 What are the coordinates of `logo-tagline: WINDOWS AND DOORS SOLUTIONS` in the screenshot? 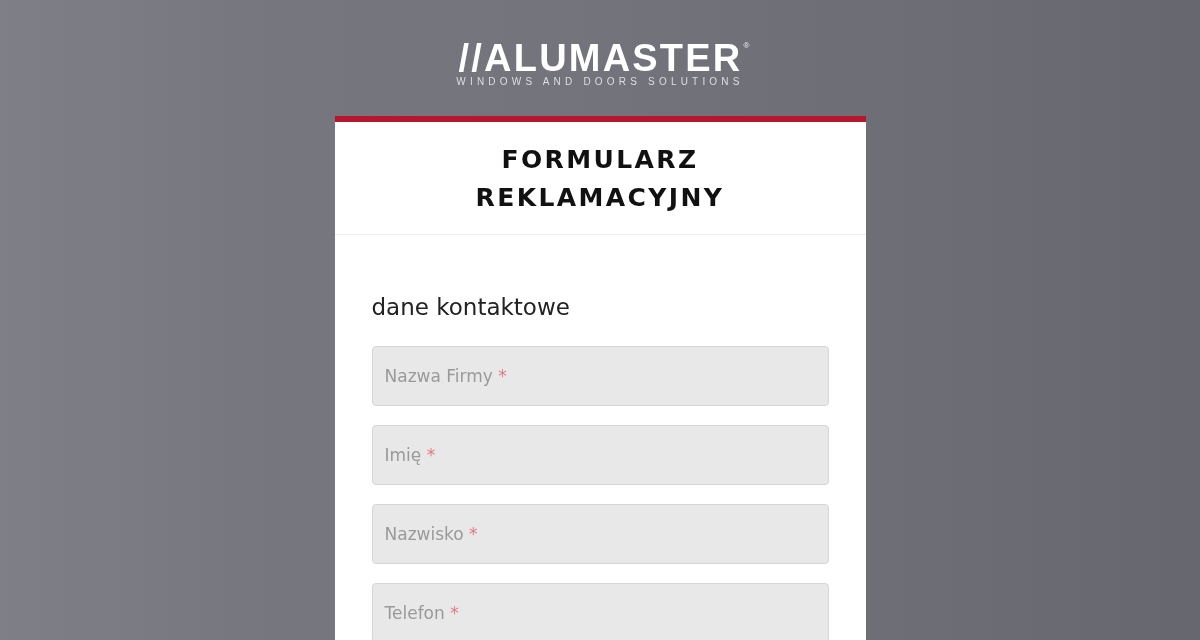 It's located at (600, 82).